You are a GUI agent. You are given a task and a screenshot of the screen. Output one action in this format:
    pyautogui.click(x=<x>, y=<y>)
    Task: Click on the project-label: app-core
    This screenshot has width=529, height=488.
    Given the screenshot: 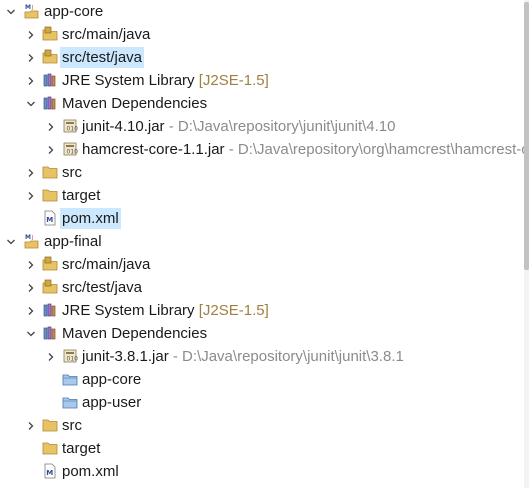 What is the action you would take?
    pyautogui.click(x=74, y=11)
    